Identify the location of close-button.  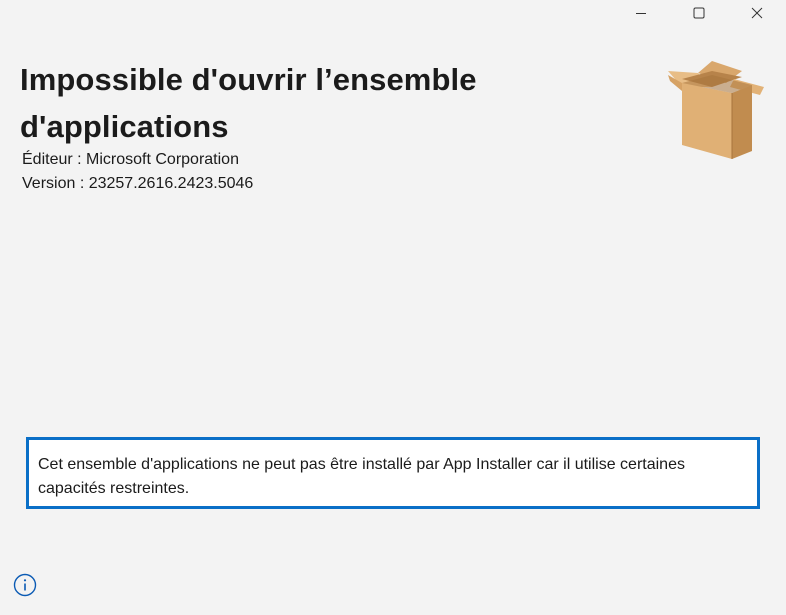
(757, 13).